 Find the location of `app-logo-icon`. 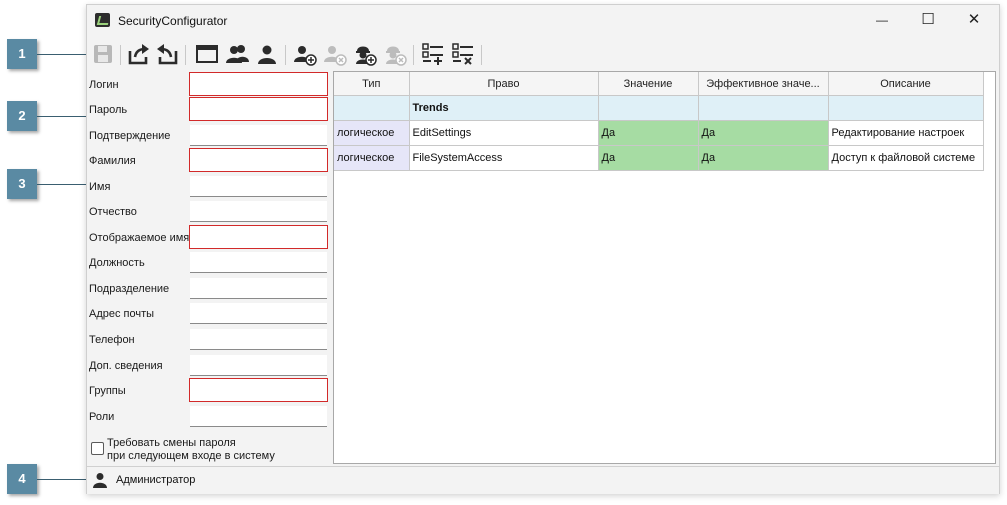

app-logo-icon is located at coordinates (102, 20).